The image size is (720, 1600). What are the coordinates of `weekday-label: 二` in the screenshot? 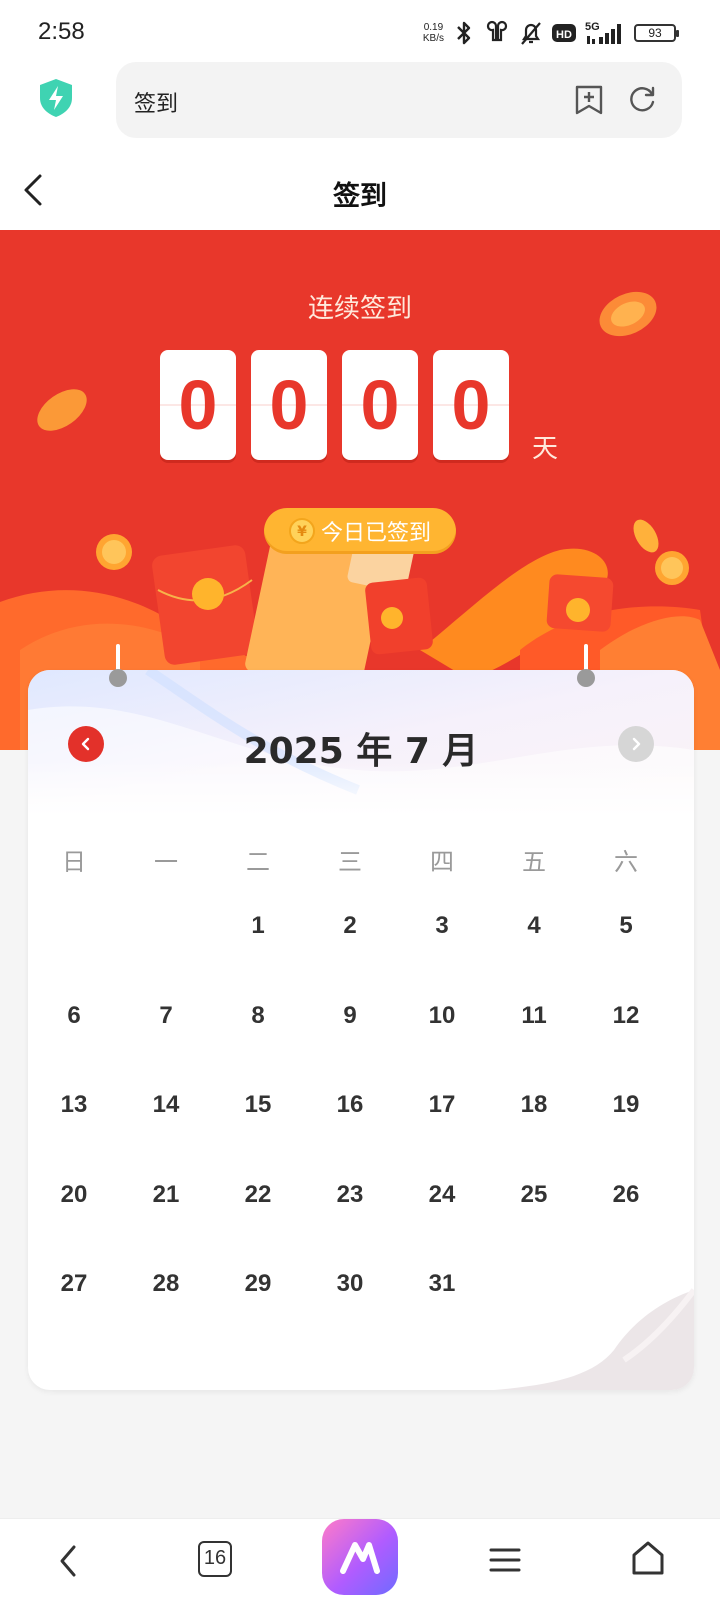 It's located at (258, 862).